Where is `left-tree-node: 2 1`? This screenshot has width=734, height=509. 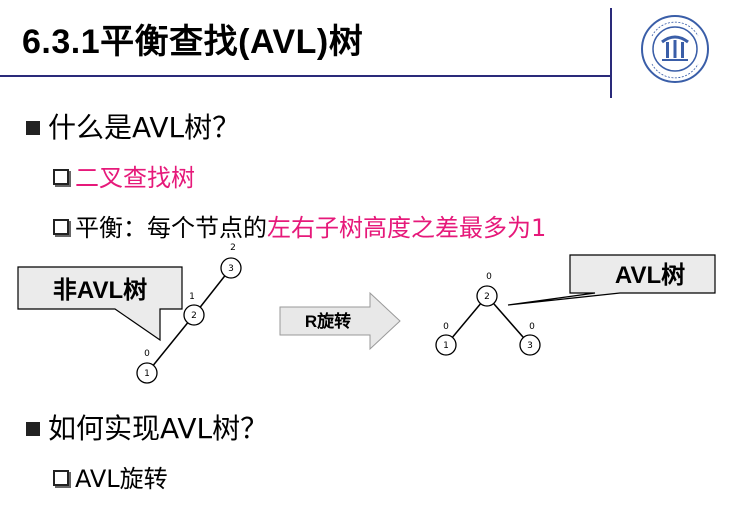 left-tree-node: 2 1 is located at coordinates (194, 309).